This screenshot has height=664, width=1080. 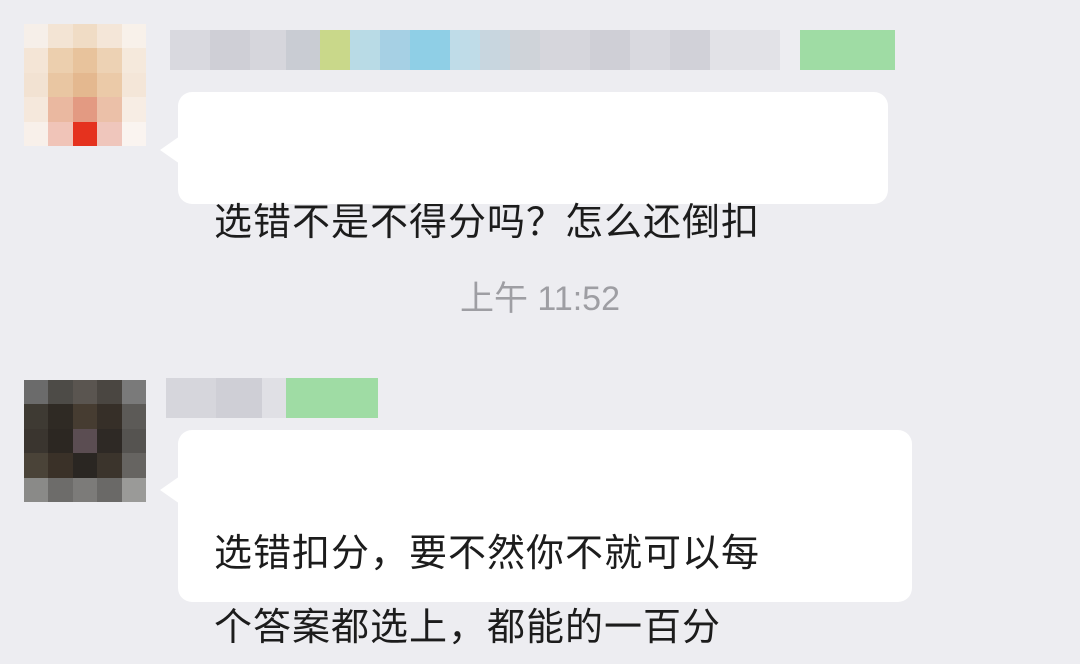 What do you see at coordinates (170, 490) in the screenshot?
I see `bubble-tail` at bounding box center [170, 490].